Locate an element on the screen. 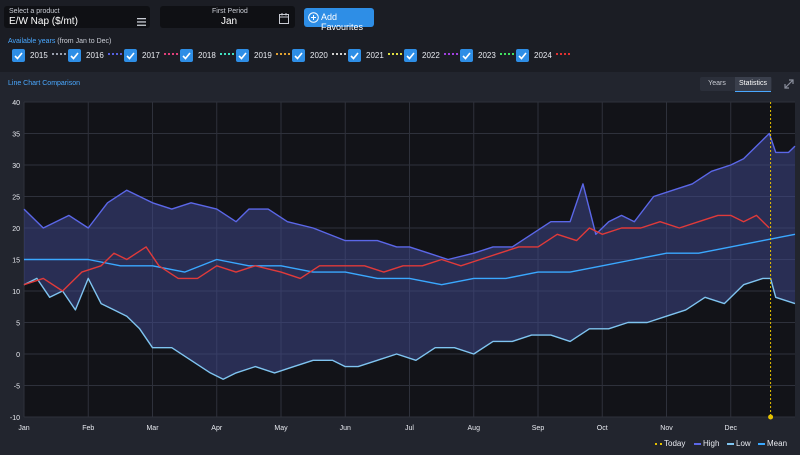 The width and height of the screenshot is (800, 455). legend-low-swatch is located at coordinates (730, 443).